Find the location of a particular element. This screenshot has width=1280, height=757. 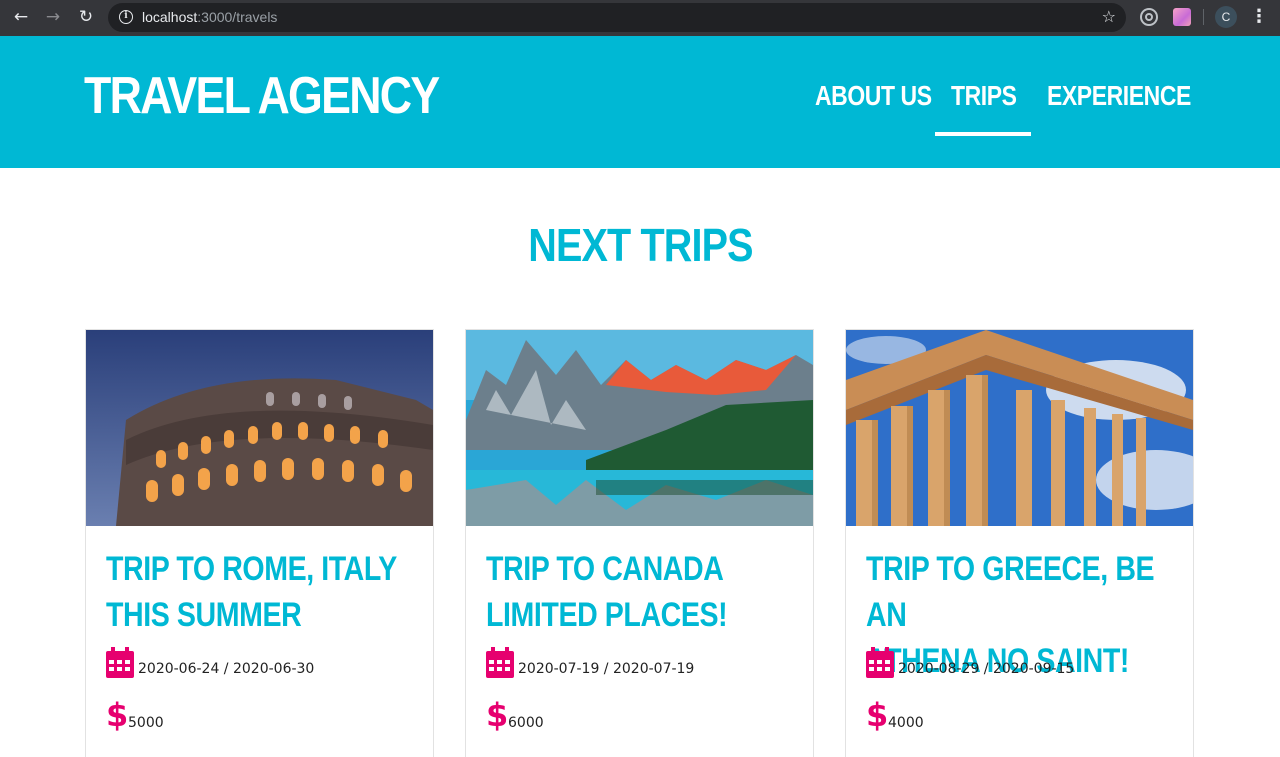

trip-dates-row: 2020-08-29 / 2020-09-15 is located at coordinates (970, 662).